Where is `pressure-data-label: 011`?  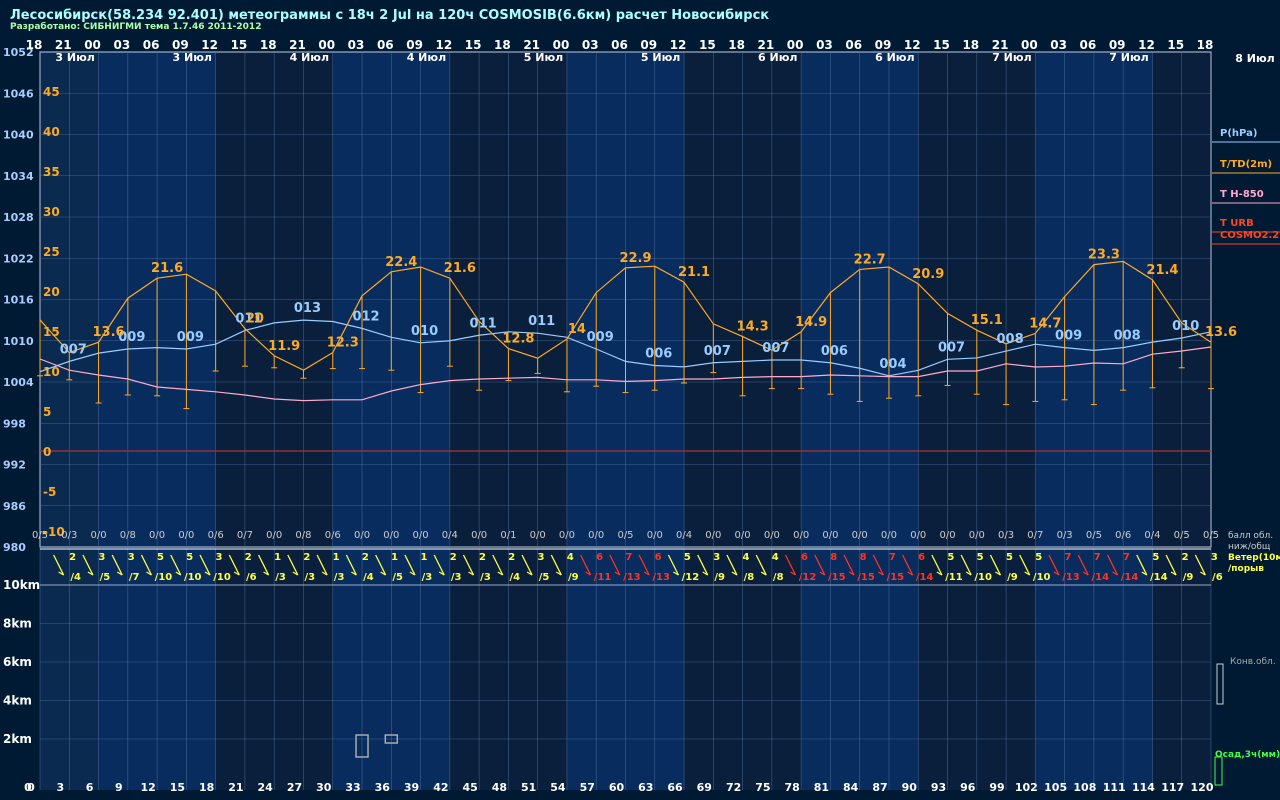
pressure-data-label: 011 is located at coordinates (541, 321).